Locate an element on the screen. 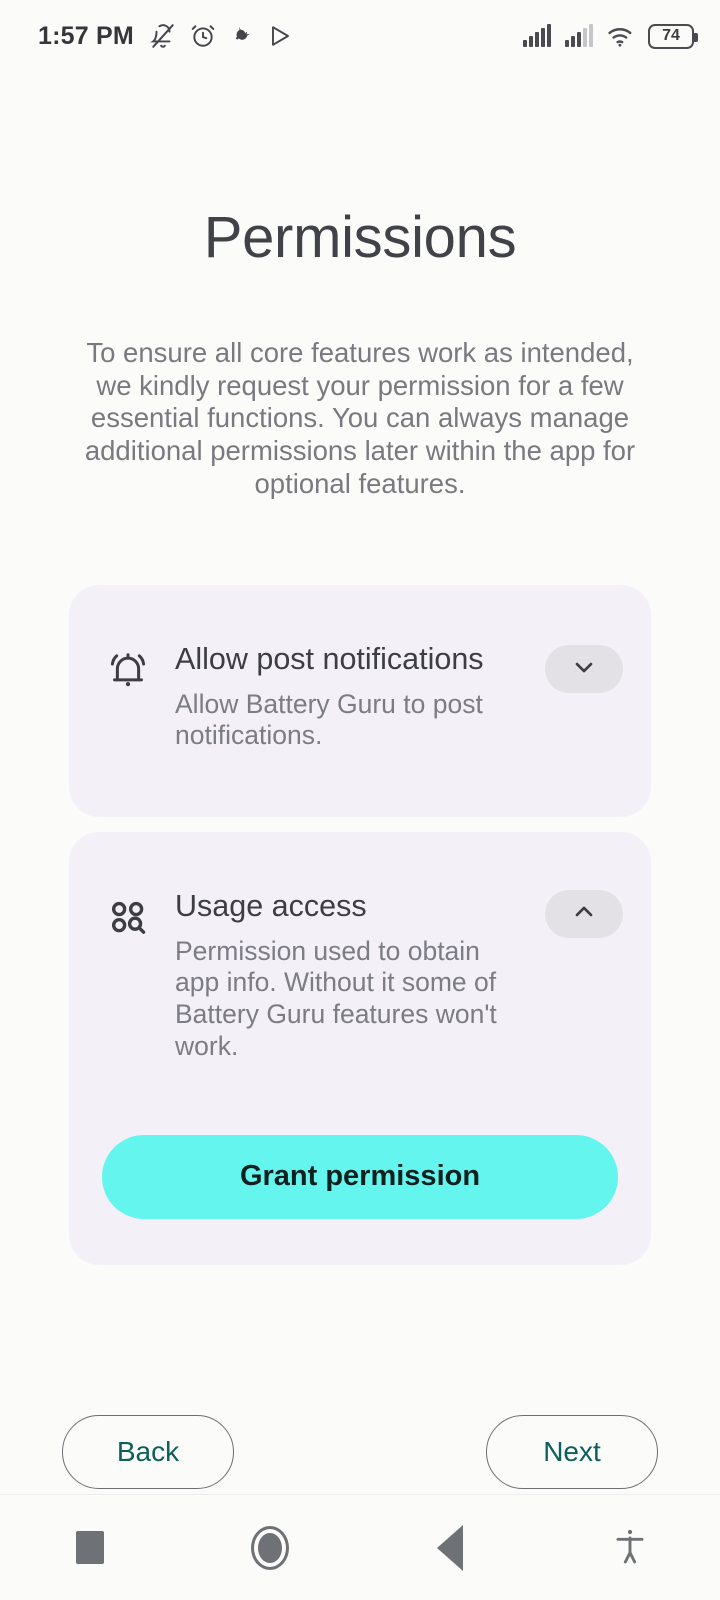 This screenshot has height=1600, width=720. chevron-down-icon is located at coordinates (584, 668).